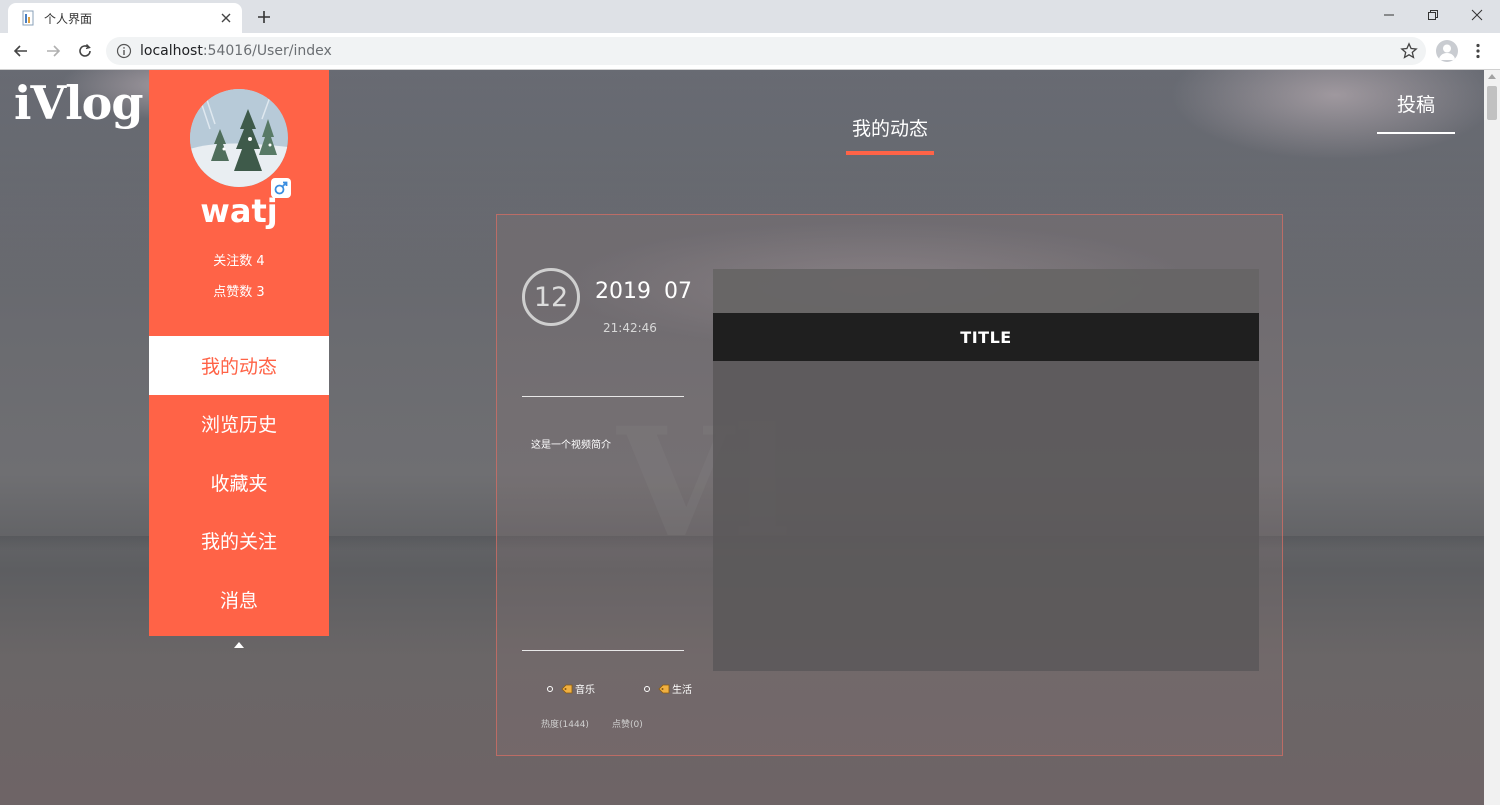 The image size is (1500, 805). What do you see at coordinates (239, 259) in the screenshot?
I see `follow-count: 关注数 4` at bounding box center [239, 259].